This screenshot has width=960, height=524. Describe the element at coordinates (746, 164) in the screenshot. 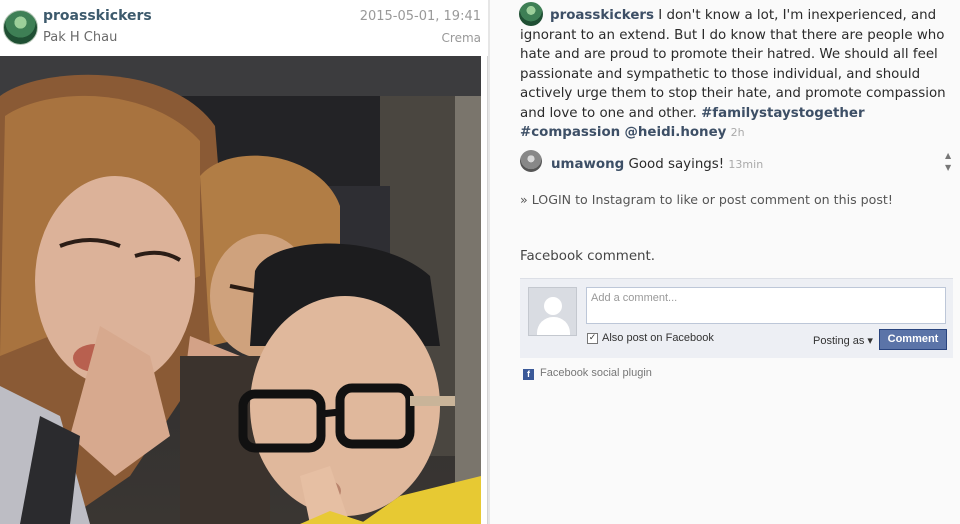

I see `comment-time: 13min` at that location.